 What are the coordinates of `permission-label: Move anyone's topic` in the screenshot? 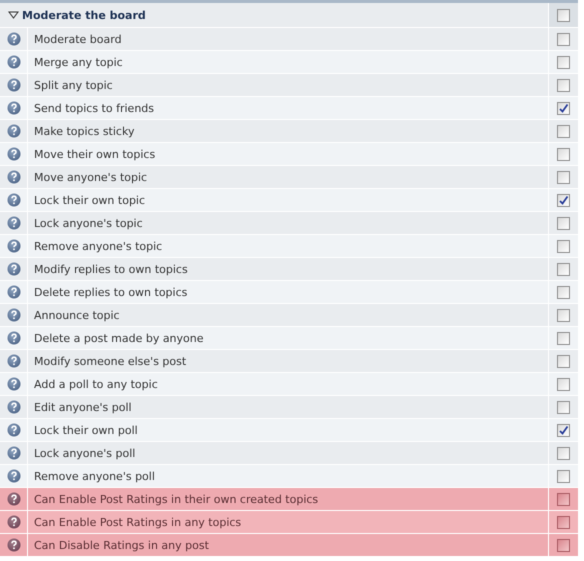 It's located at (91, 177).